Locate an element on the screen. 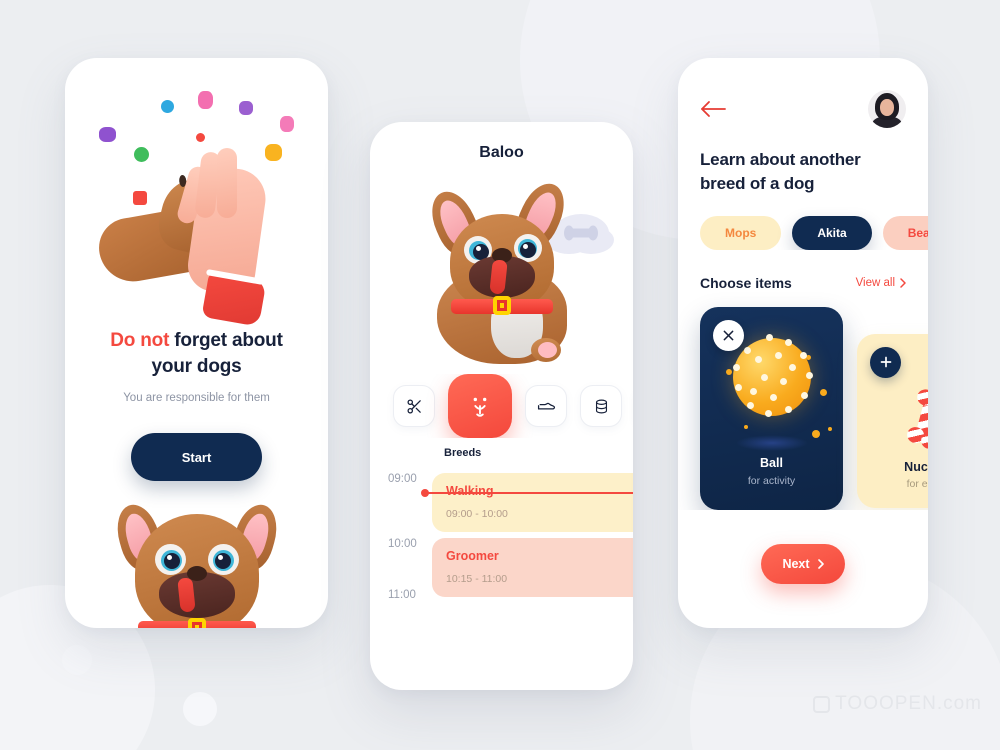 The image size is (1000, 750). item-card-nucleus: Nucleus for eating is located at coordinates (892, 420).